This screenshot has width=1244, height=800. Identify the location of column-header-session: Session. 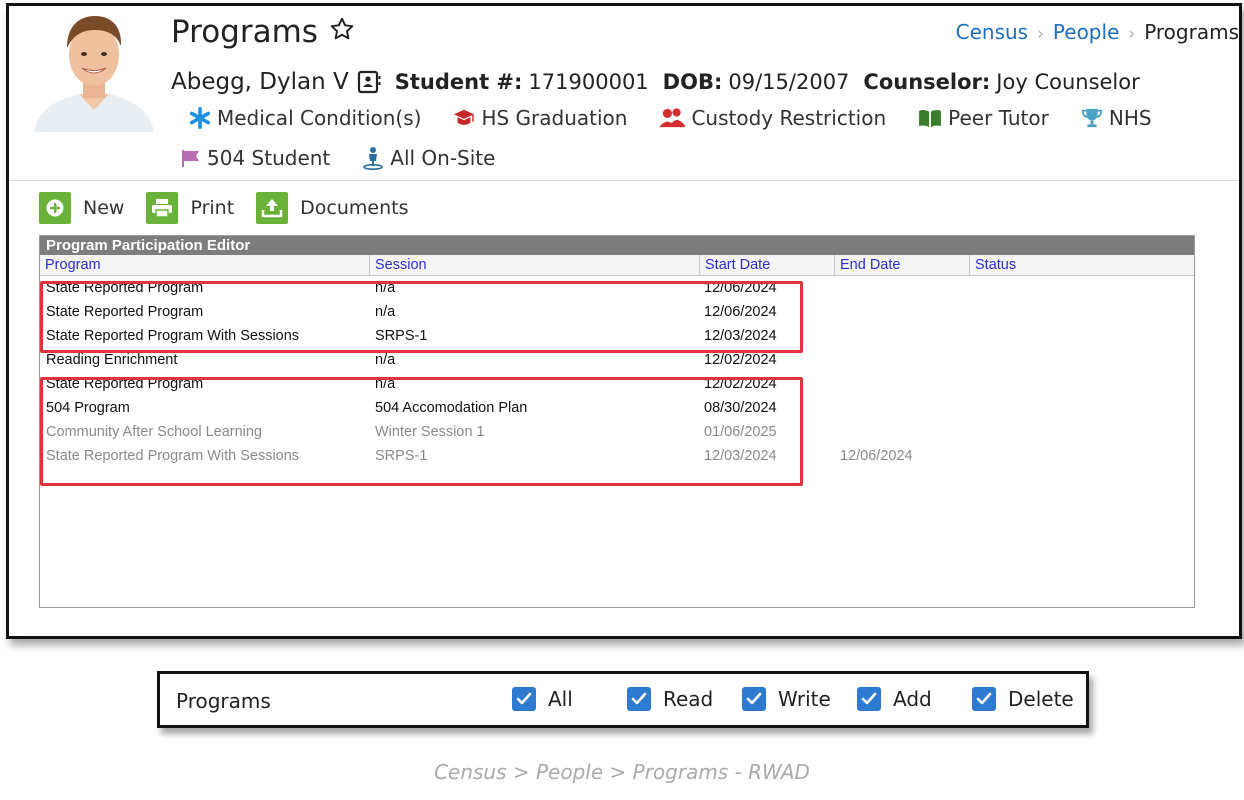
(535, 265).